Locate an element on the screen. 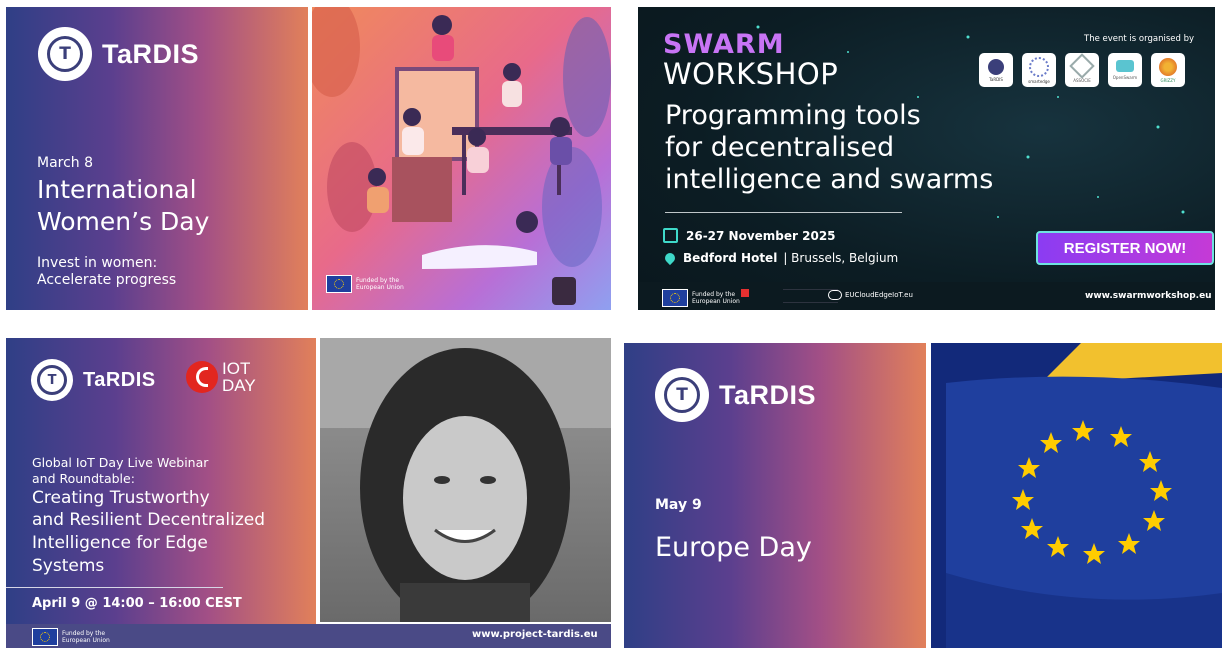 The width and height of the screenshot is (1222, 648). org-logo-grizzy: GRIZZY is located at coordinates (1168, 70).